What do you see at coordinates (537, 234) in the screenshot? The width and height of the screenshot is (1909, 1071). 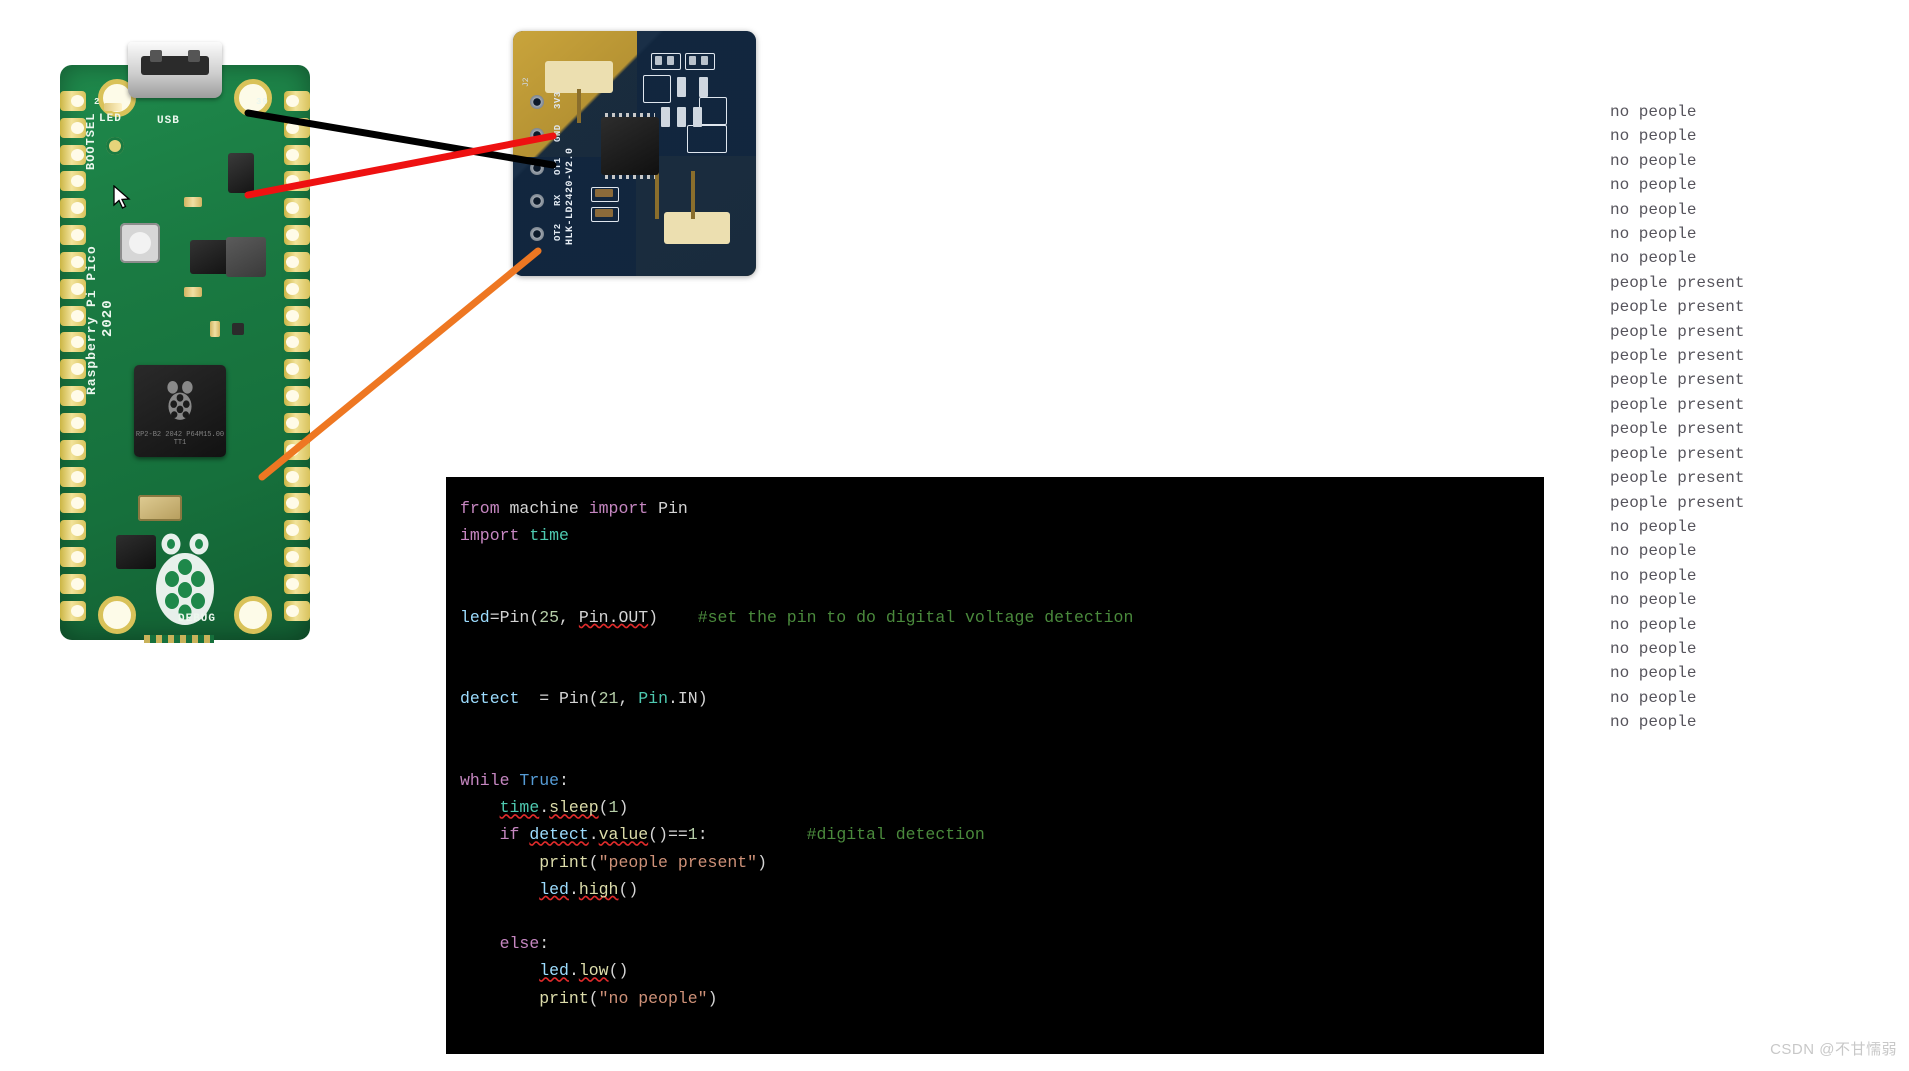 I see `pin-hole-ot2` at bounding box center [537, 234].